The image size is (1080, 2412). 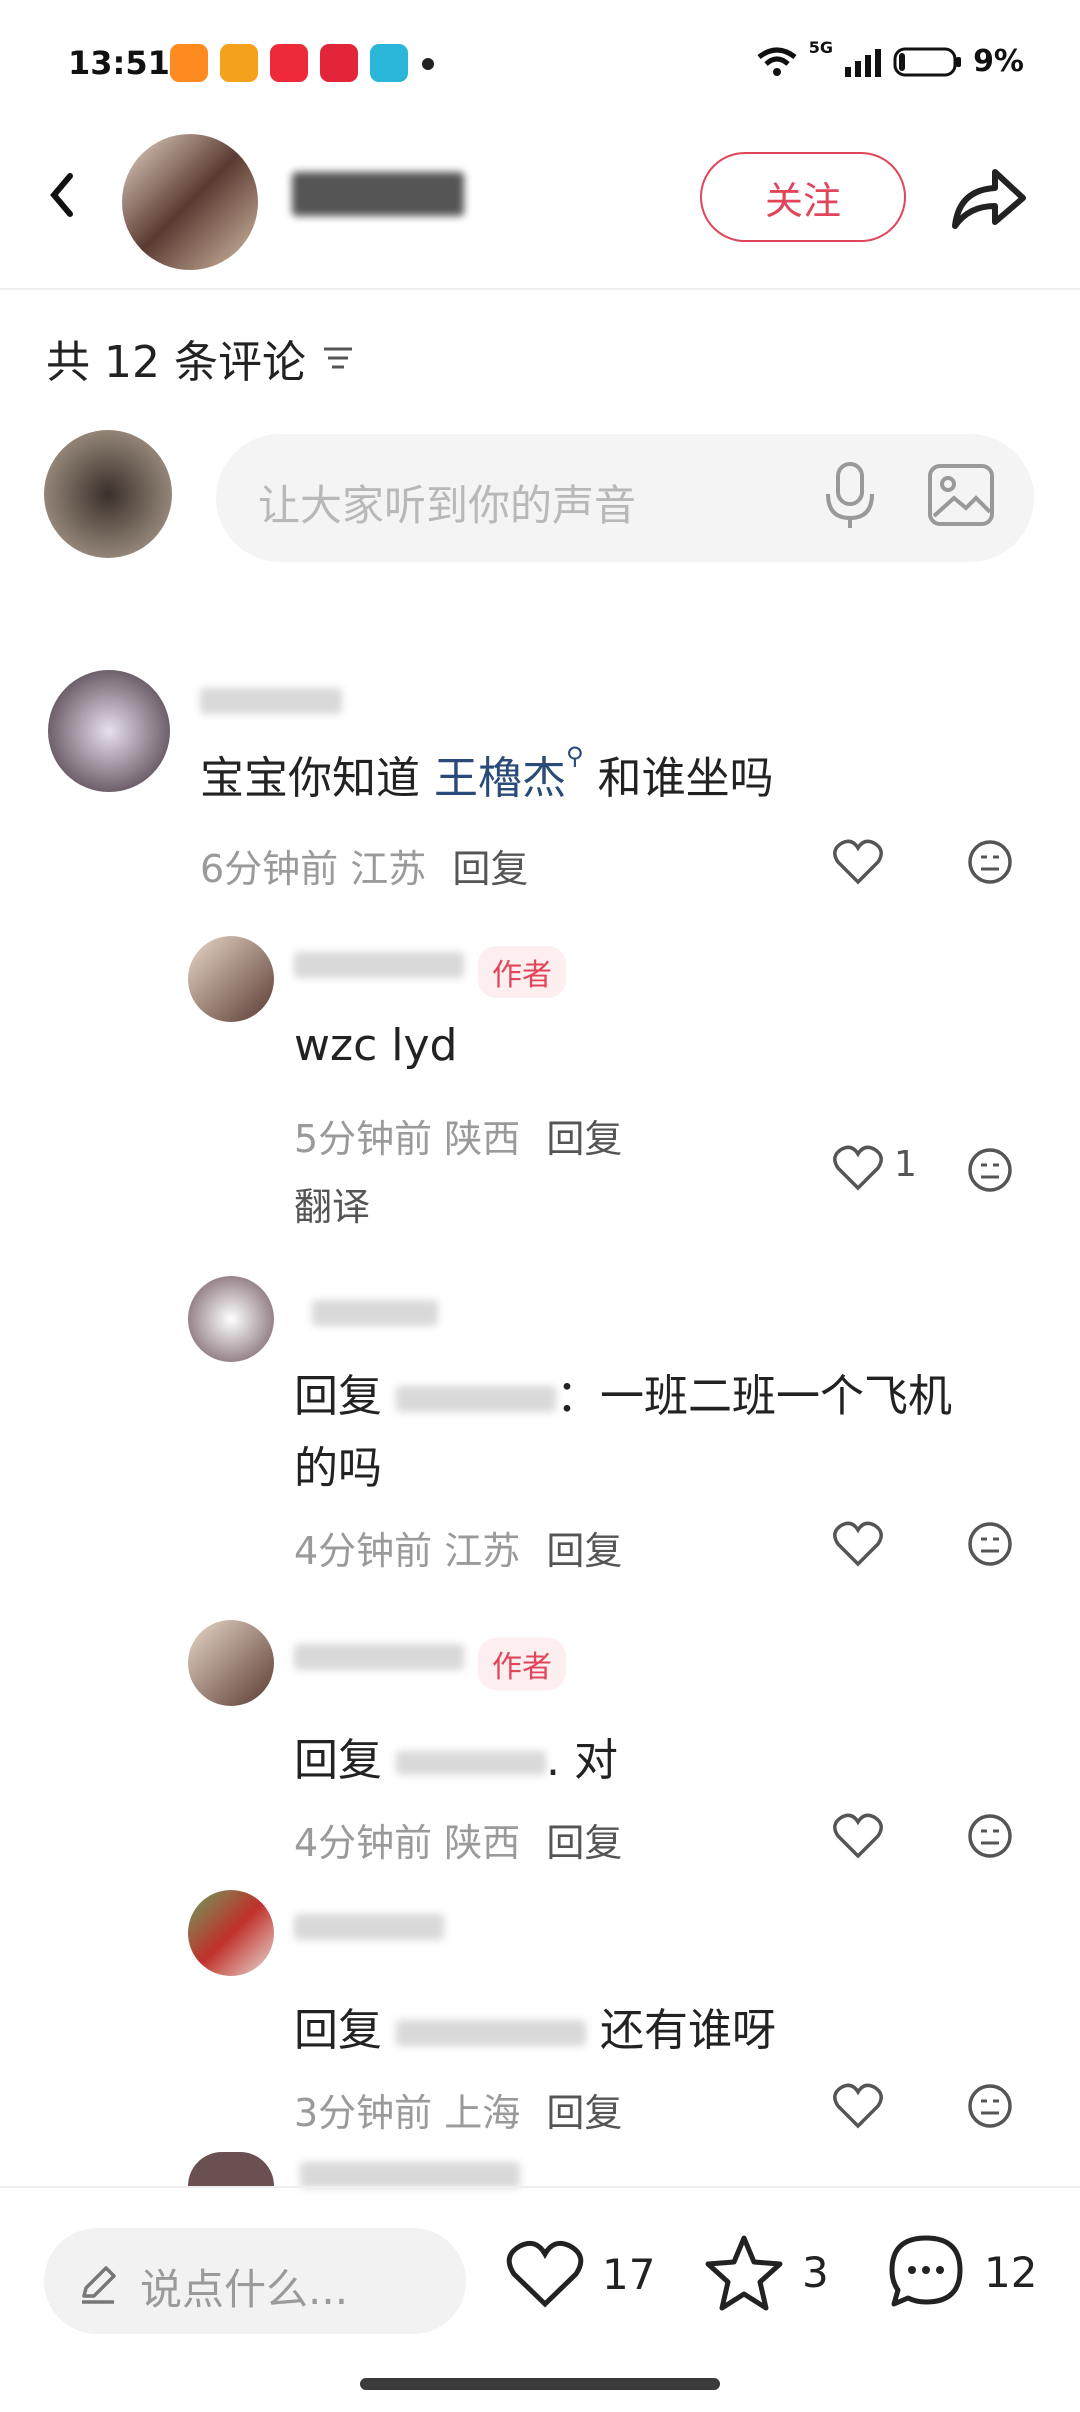 I want to click on comment-count-text: 共 12 条评论, so click(x=176, y=362).